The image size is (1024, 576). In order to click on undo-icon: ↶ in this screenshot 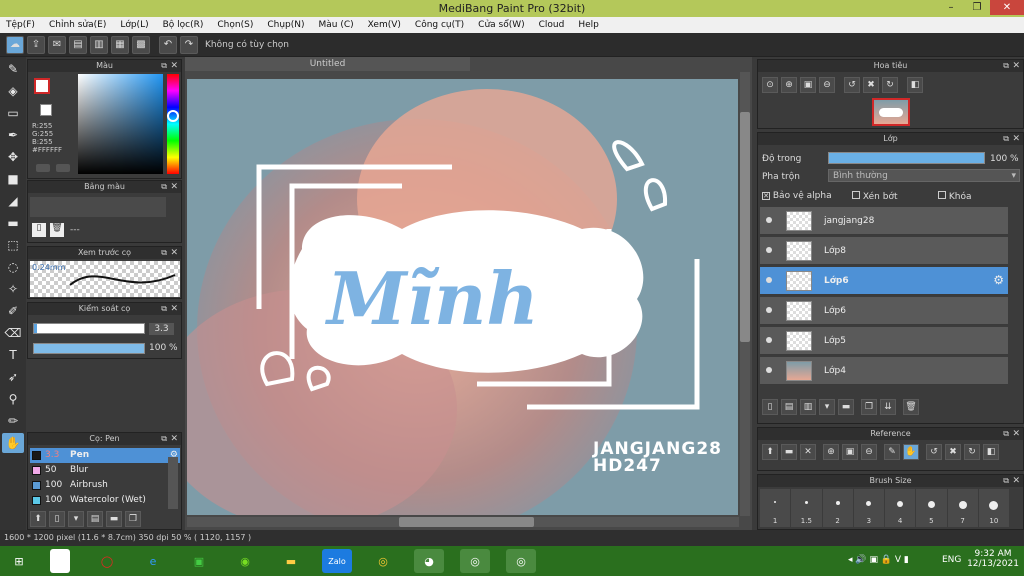, I will do `click(168, 44)`.